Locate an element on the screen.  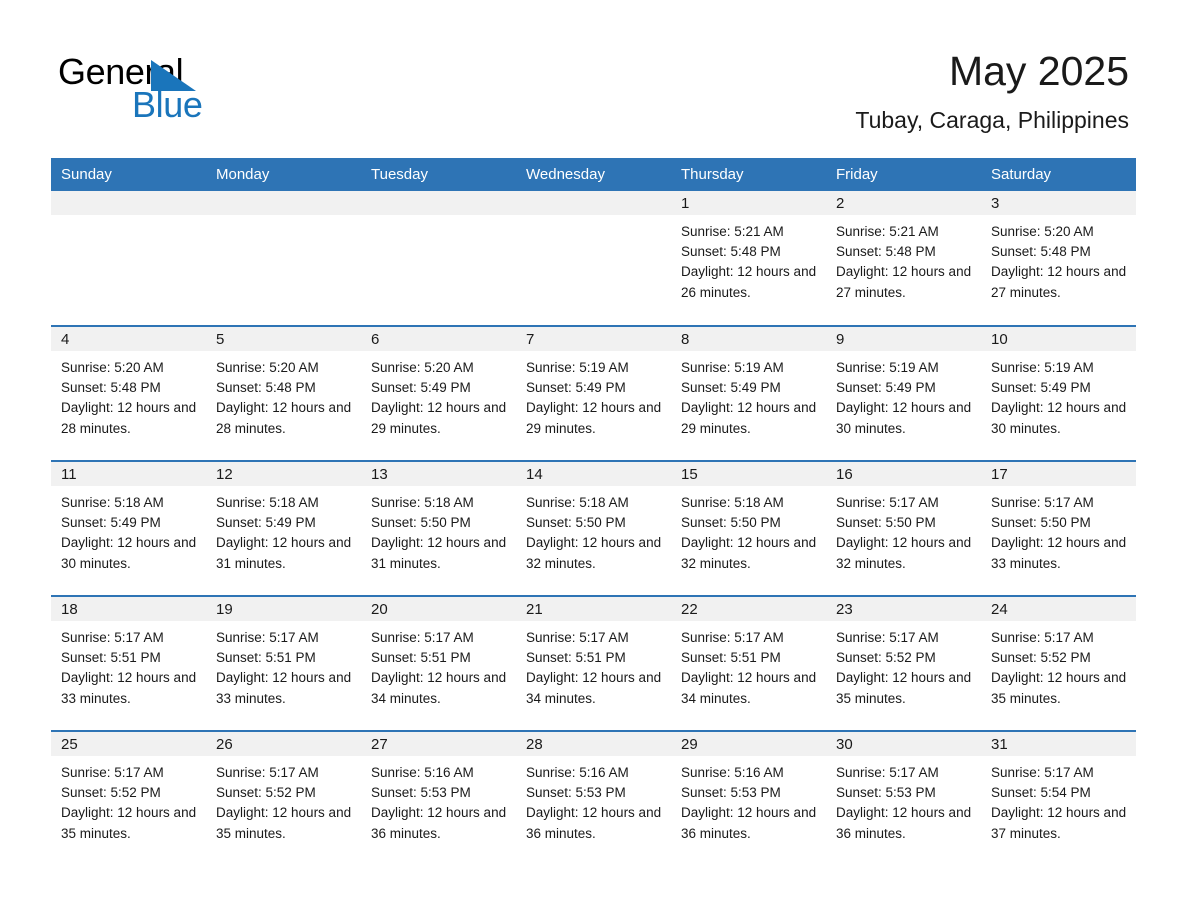
day-number: 26 is located at coordinates (283, 744).